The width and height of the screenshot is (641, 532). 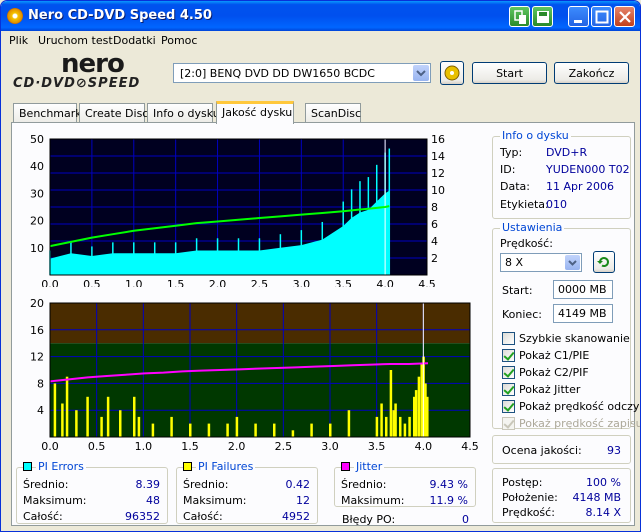 I want to click on jitter-title: Jitter, so click(x=369, y=466).